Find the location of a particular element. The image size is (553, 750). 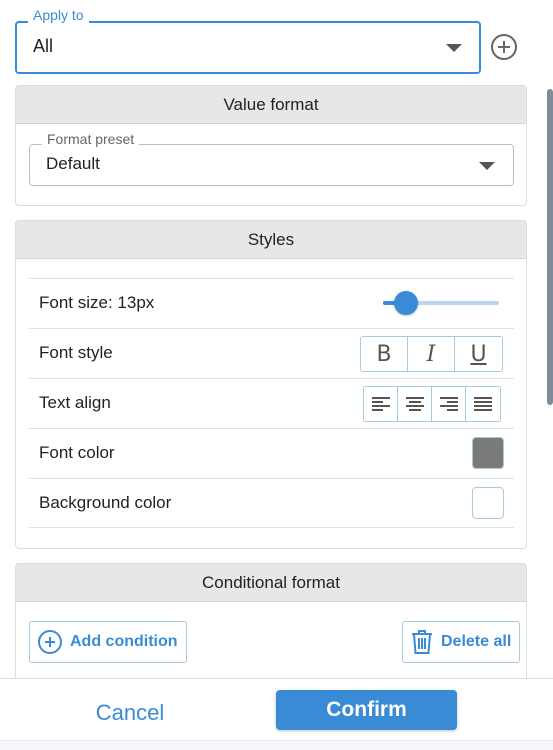

italic-button: I is located at coordinates (431, 354).